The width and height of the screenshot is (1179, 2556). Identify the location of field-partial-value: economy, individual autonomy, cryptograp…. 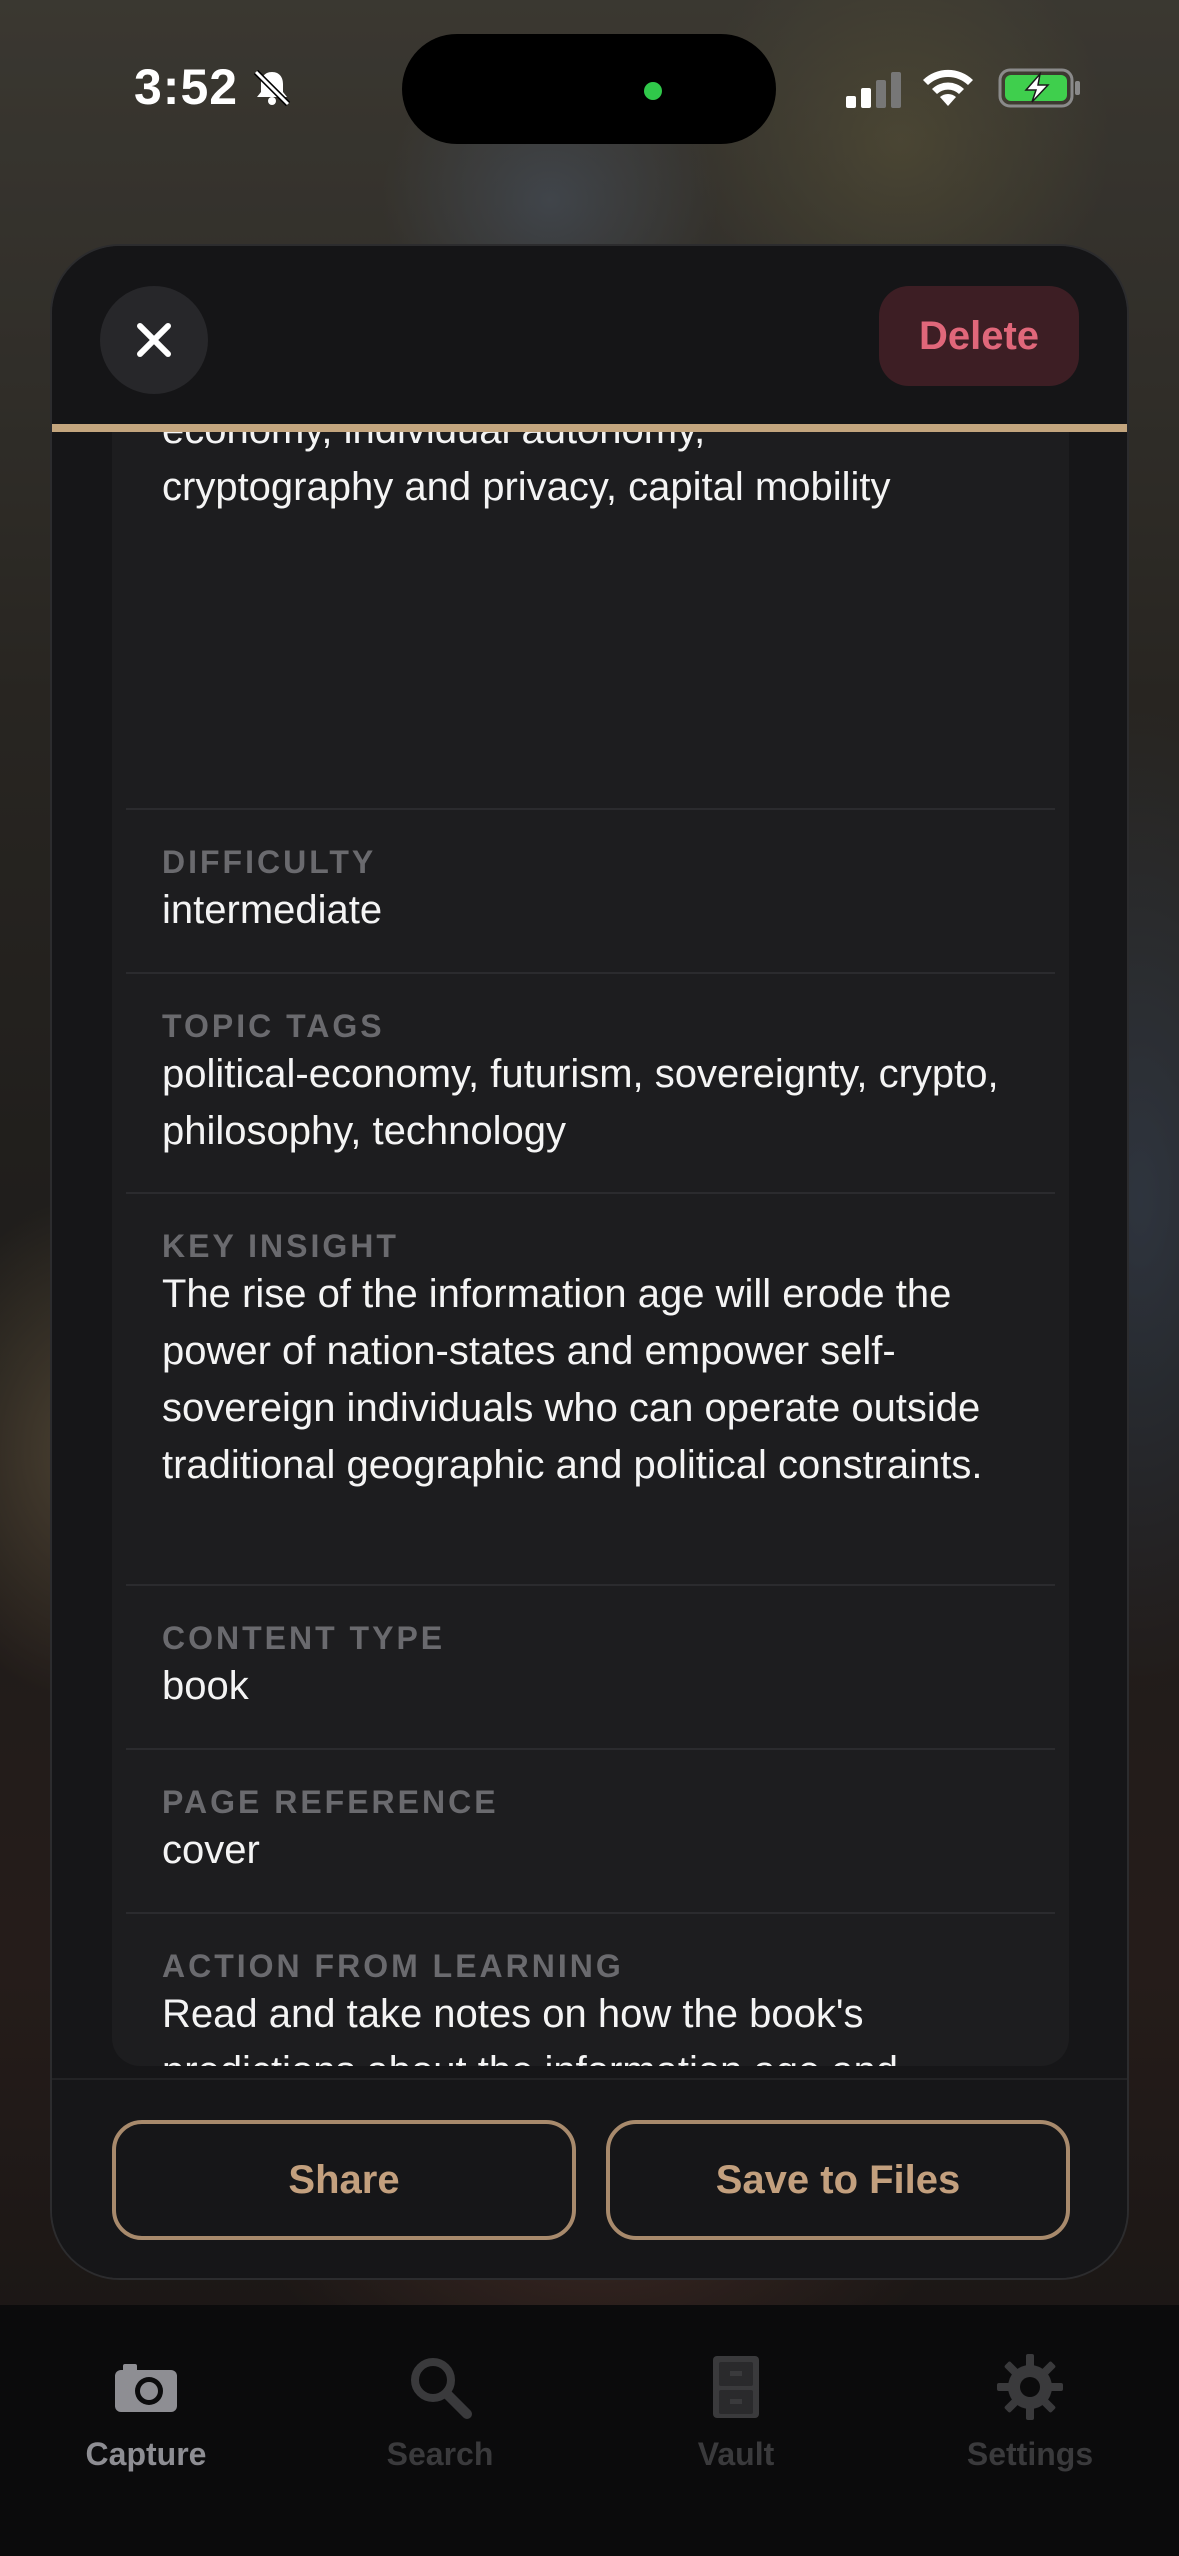
(526, 470).